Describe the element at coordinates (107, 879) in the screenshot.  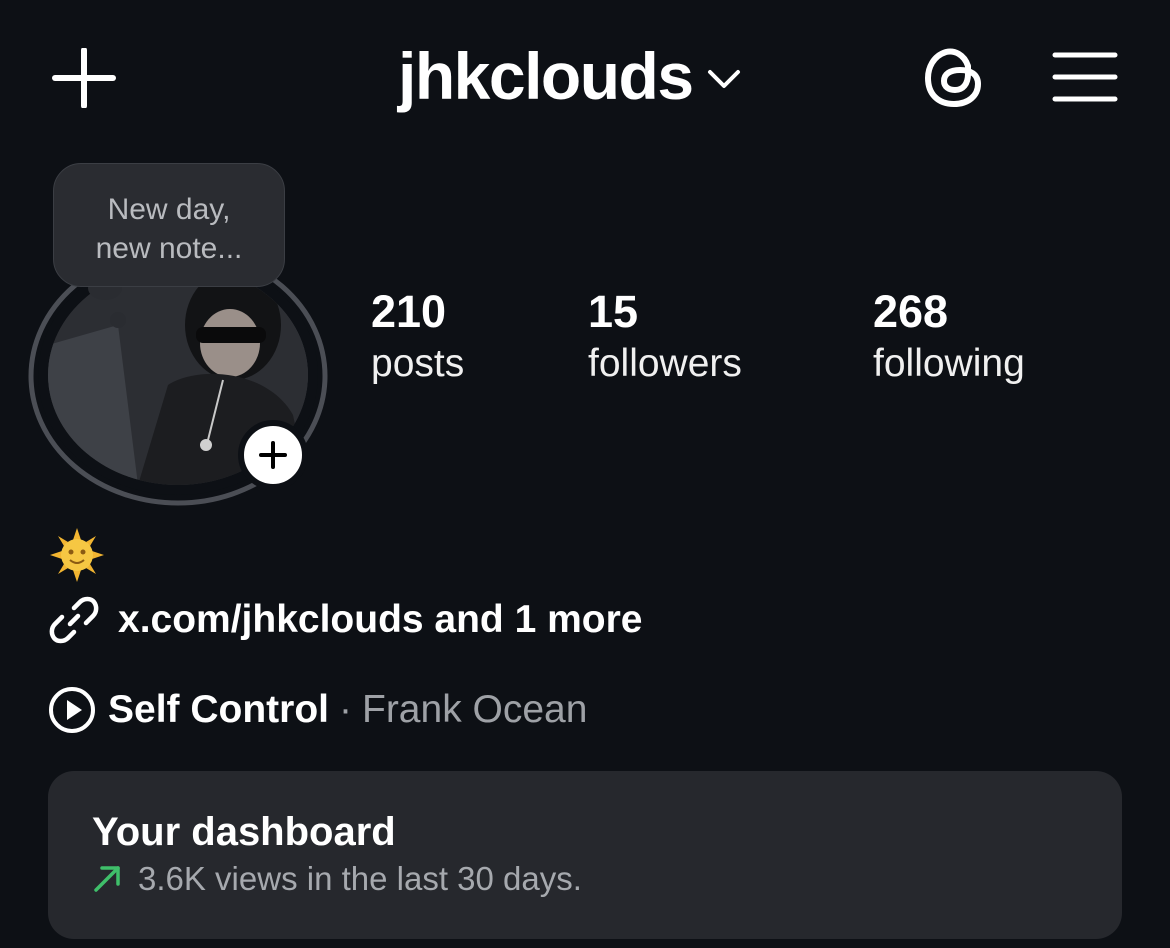
I see `trend-up-icon` at that location.